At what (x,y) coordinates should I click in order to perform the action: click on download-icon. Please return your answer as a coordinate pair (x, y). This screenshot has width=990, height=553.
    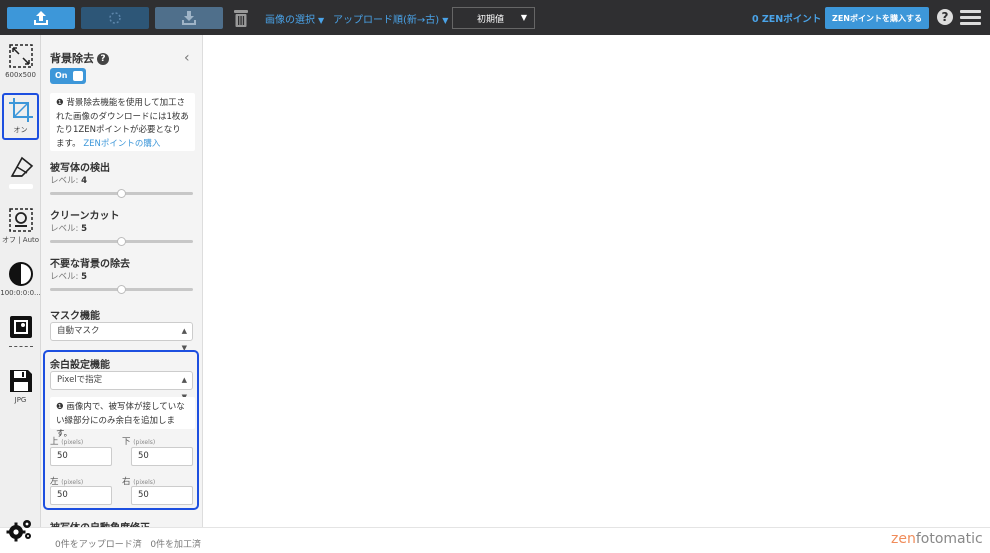
    Looking at the image, I should click on (189, 18).